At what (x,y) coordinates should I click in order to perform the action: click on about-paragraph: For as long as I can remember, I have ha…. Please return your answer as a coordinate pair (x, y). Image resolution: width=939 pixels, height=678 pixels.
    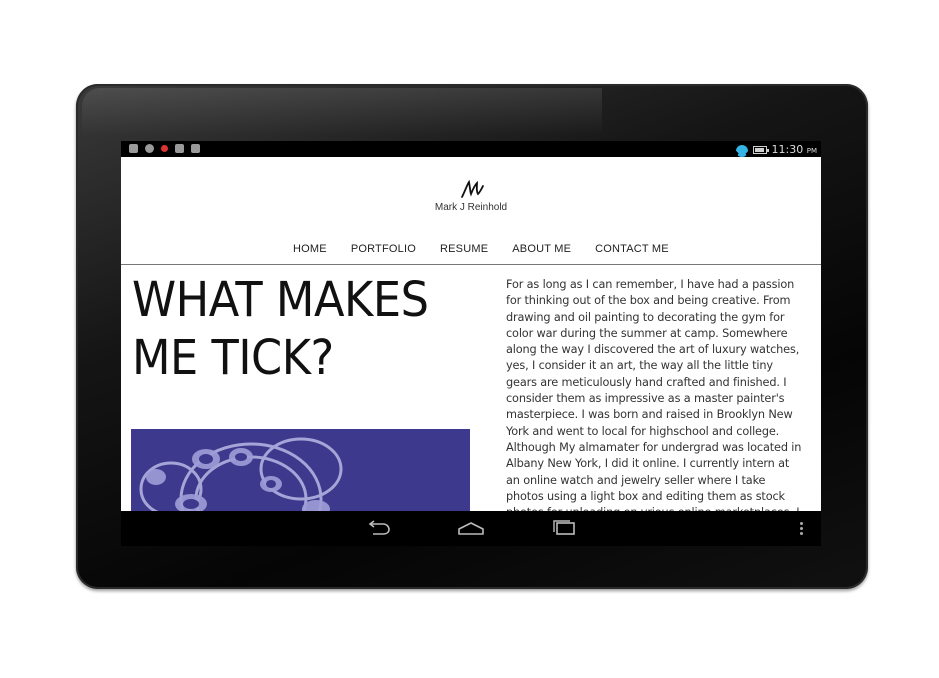
    Looking at the image, I should click on (654, 394).